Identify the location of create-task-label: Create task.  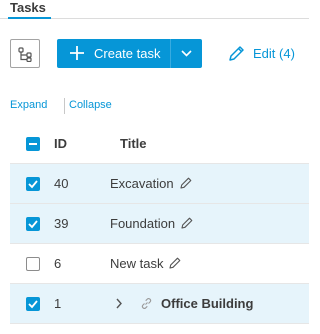
(127, 53).